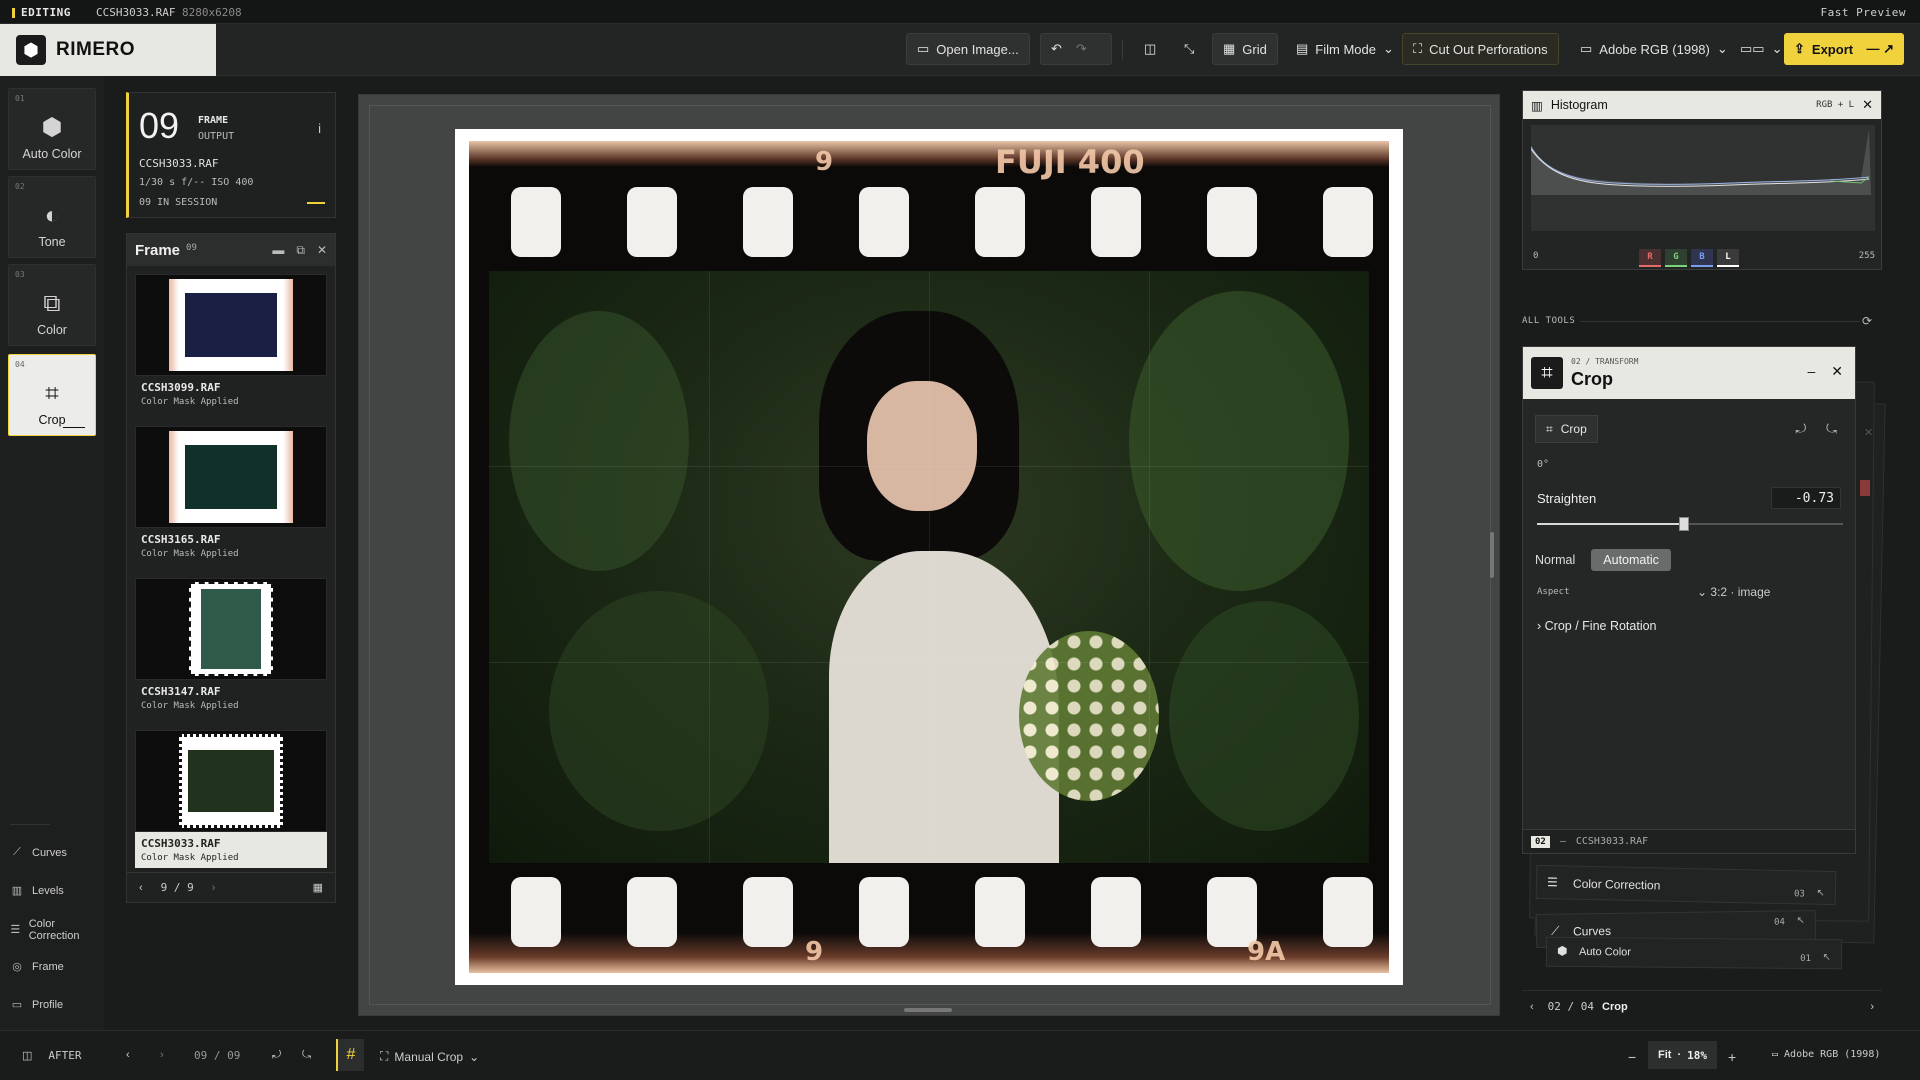 This screenshot has height=1080, width=1920. I want to click on histogram-icon: ▥, so click(1537, 105).